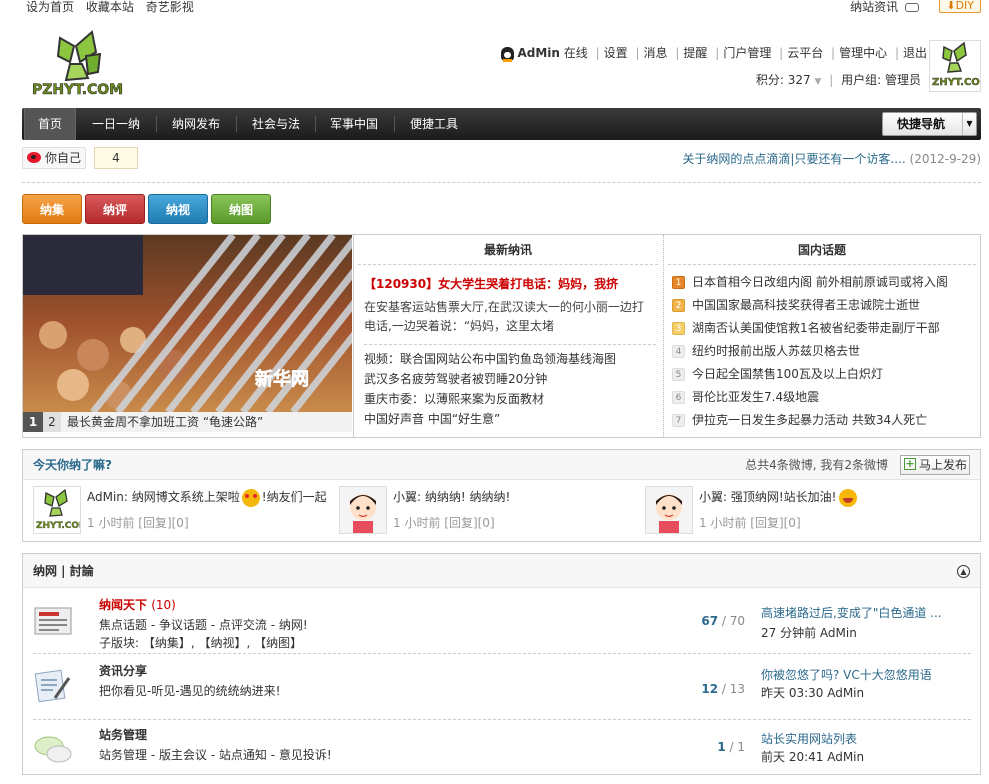 The image size is (989, 784). Describe the element at coordinates (929, 124) in the screenshot. I see `quick-nav-button: 快捷导航 ▼` at that location.